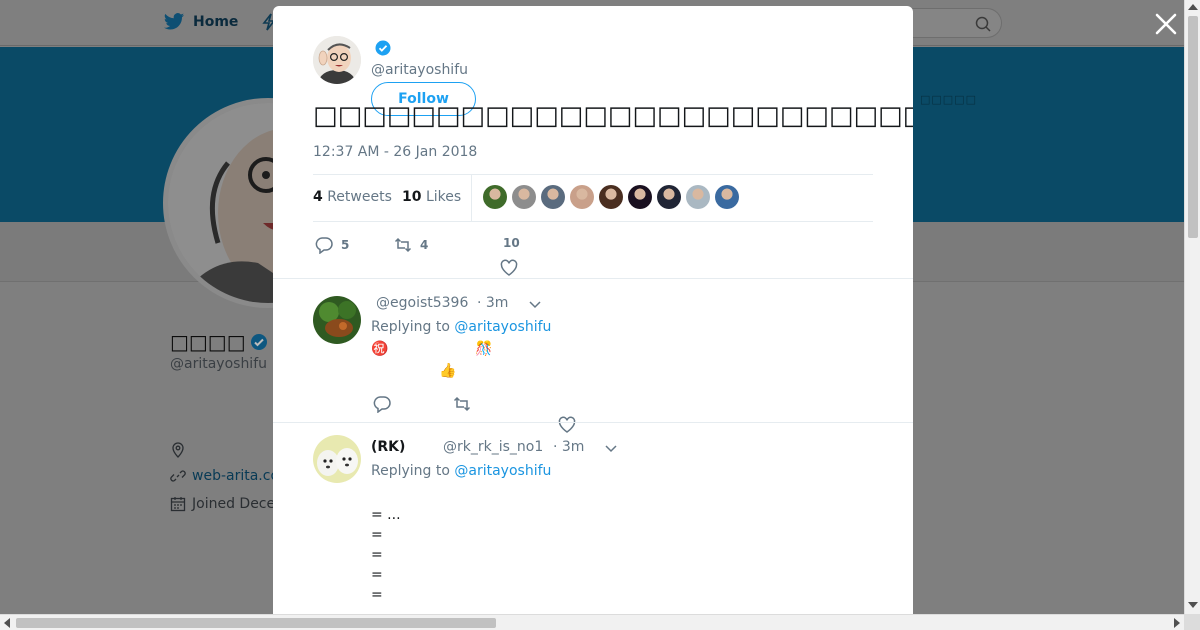  I want to click on like-count-wrap: 10, so click(511, 243).